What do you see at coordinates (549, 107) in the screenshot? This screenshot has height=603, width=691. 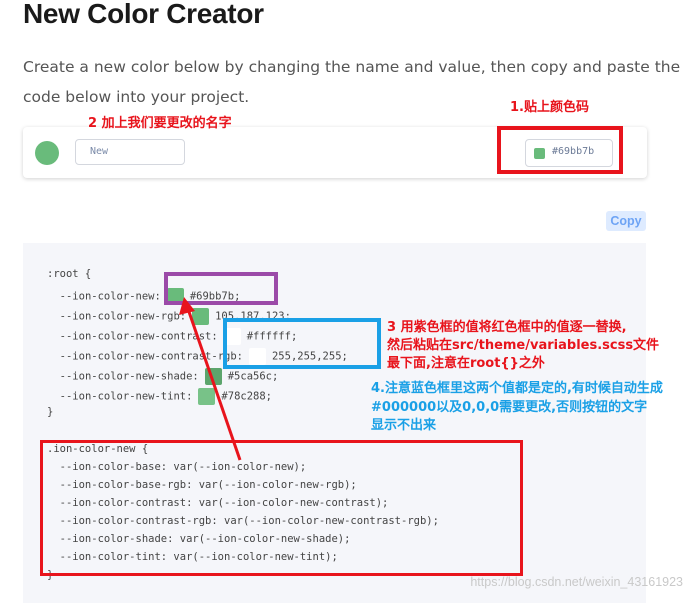 I see `annotation-1: 1.贴上颜色码` at bounding box center [549, 107].